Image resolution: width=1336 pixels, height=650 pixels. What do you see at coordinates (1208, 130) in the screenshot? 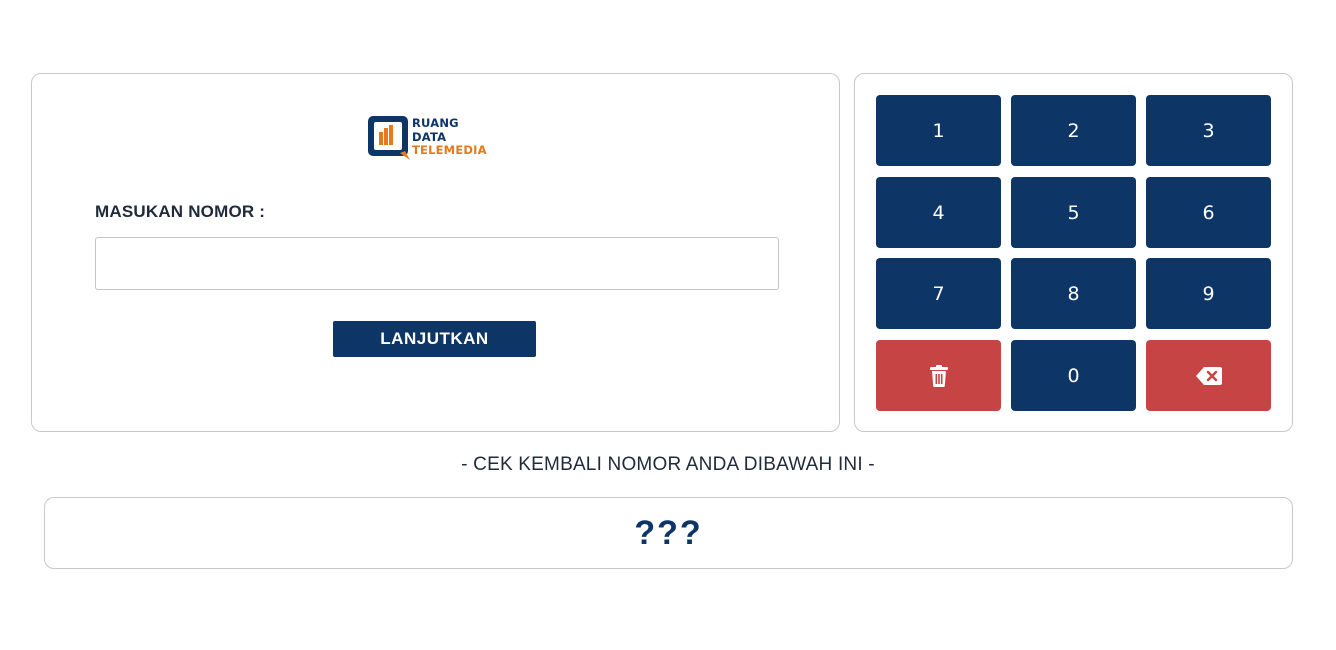
I see `key-3: 3` at bounding box center [1208, 130].